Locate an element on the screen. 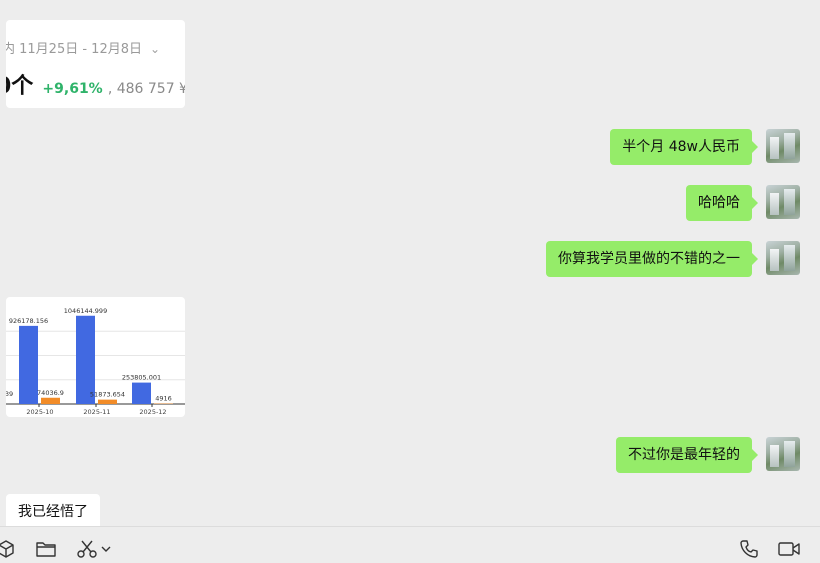 Image resolution: width=820 pixels, height=563 pixels. cube-icon is located at coordinates (9, 549).